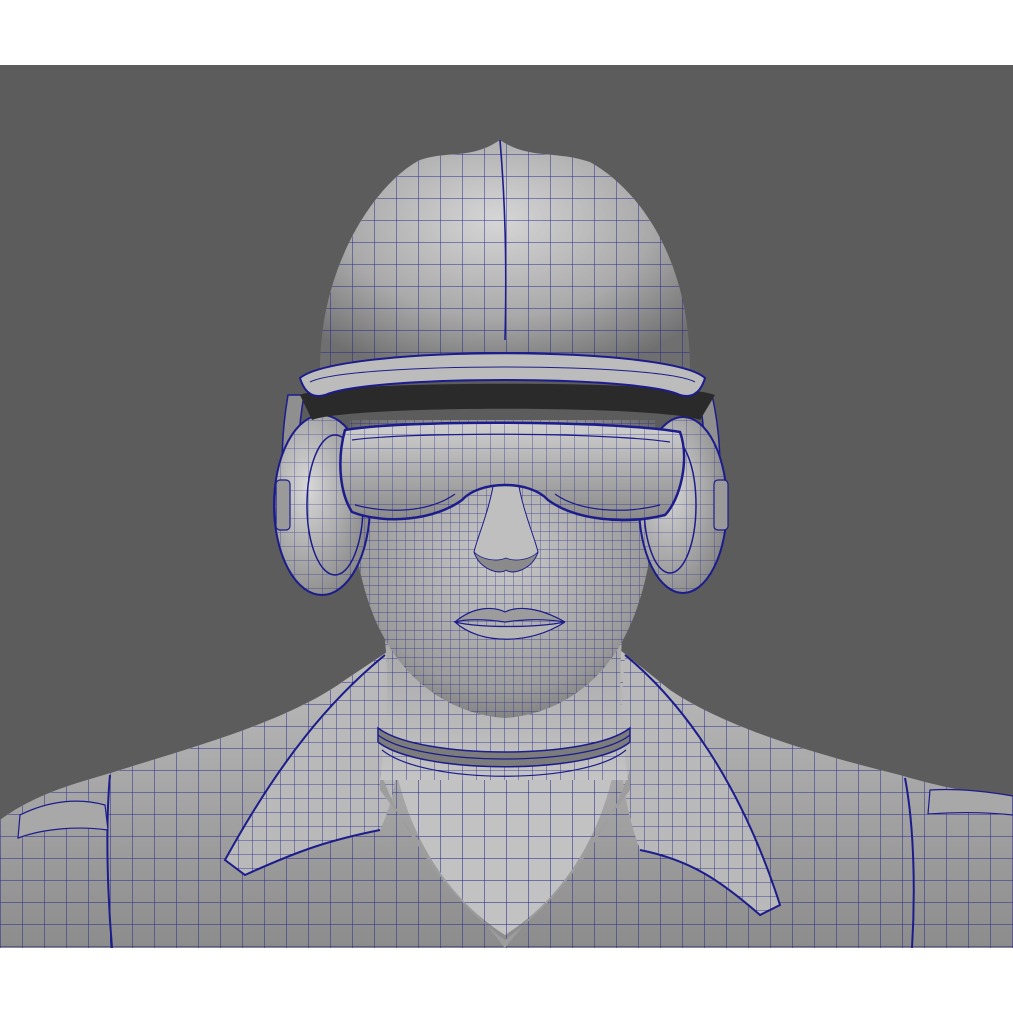  I want to click on image-border-top, so click(506, 32).